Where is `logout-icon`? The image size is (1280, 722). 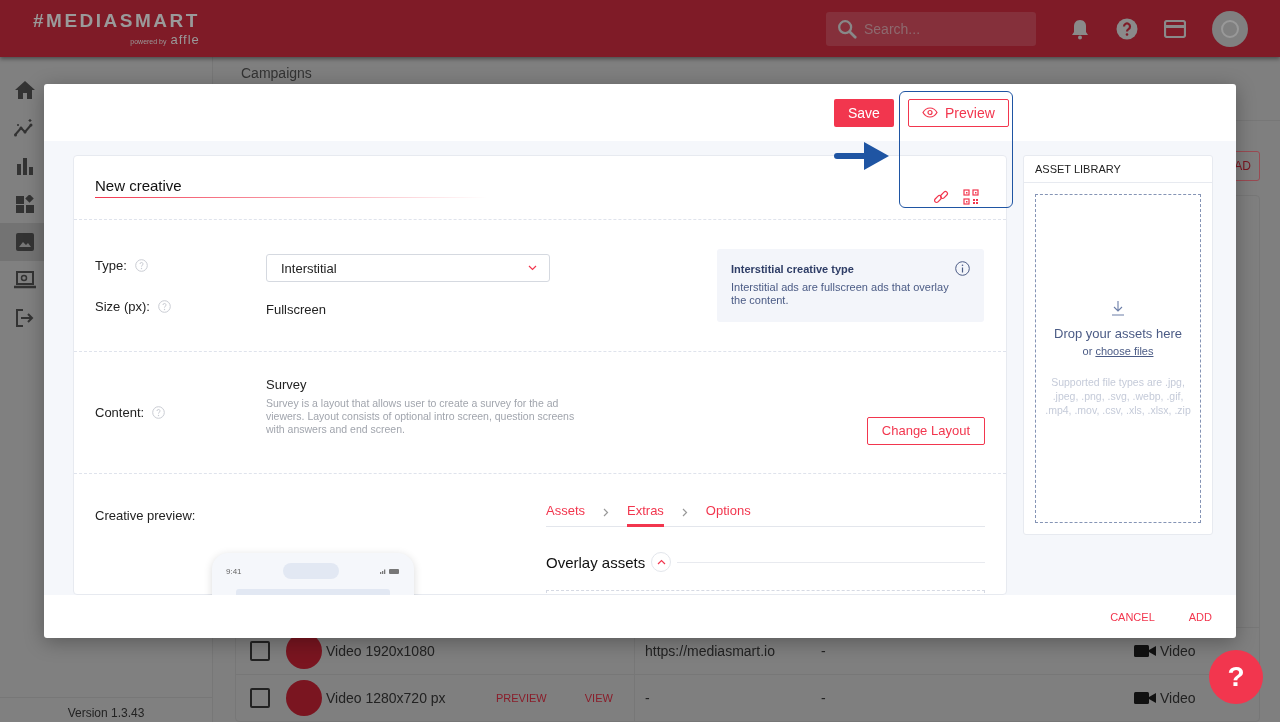
logout-icon is located at coordinates (25, 318).